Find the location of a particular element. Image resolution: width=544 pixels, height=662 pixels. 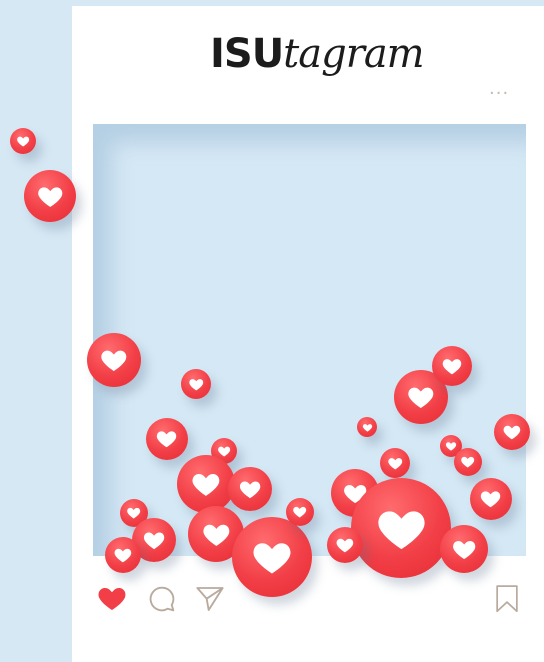

like-button is located at coordinates (112, 598).